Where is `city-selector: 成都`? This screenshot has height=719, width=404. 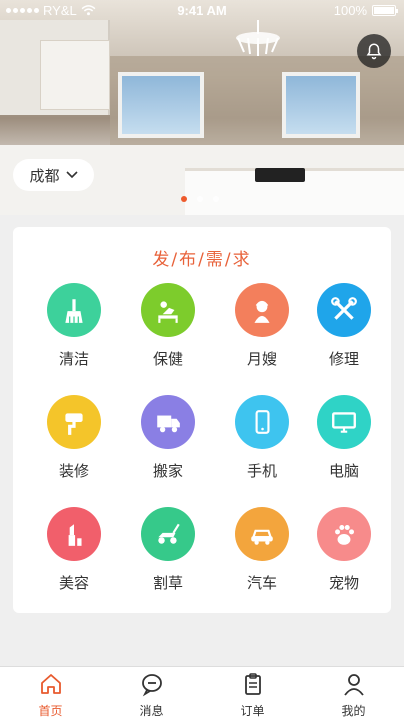 city-selector: 成都 is located at coordinates (53, 175).